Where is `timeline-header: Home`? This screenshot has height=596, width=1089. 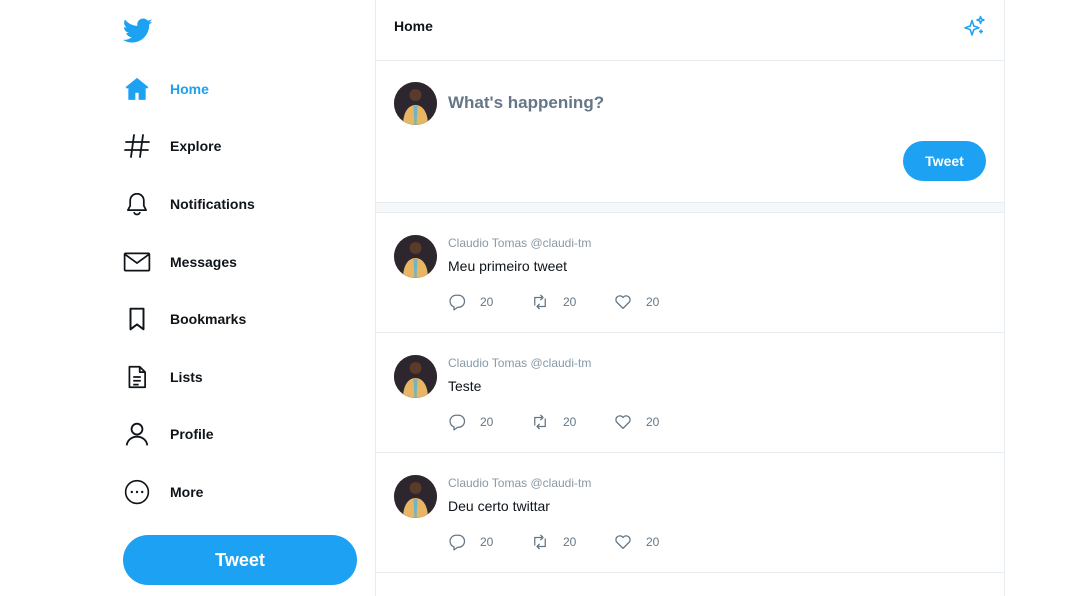 timeline-header: Home is located at coordinates (690, 30).